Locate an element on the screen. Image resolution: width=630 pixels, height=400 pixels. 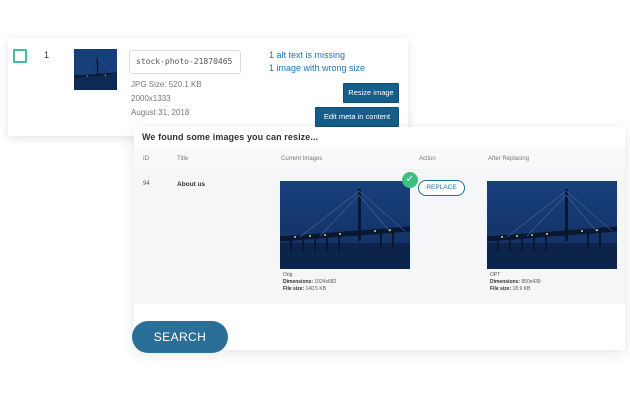
after-filesize-key: File size: is located at coordinates (501, 289).